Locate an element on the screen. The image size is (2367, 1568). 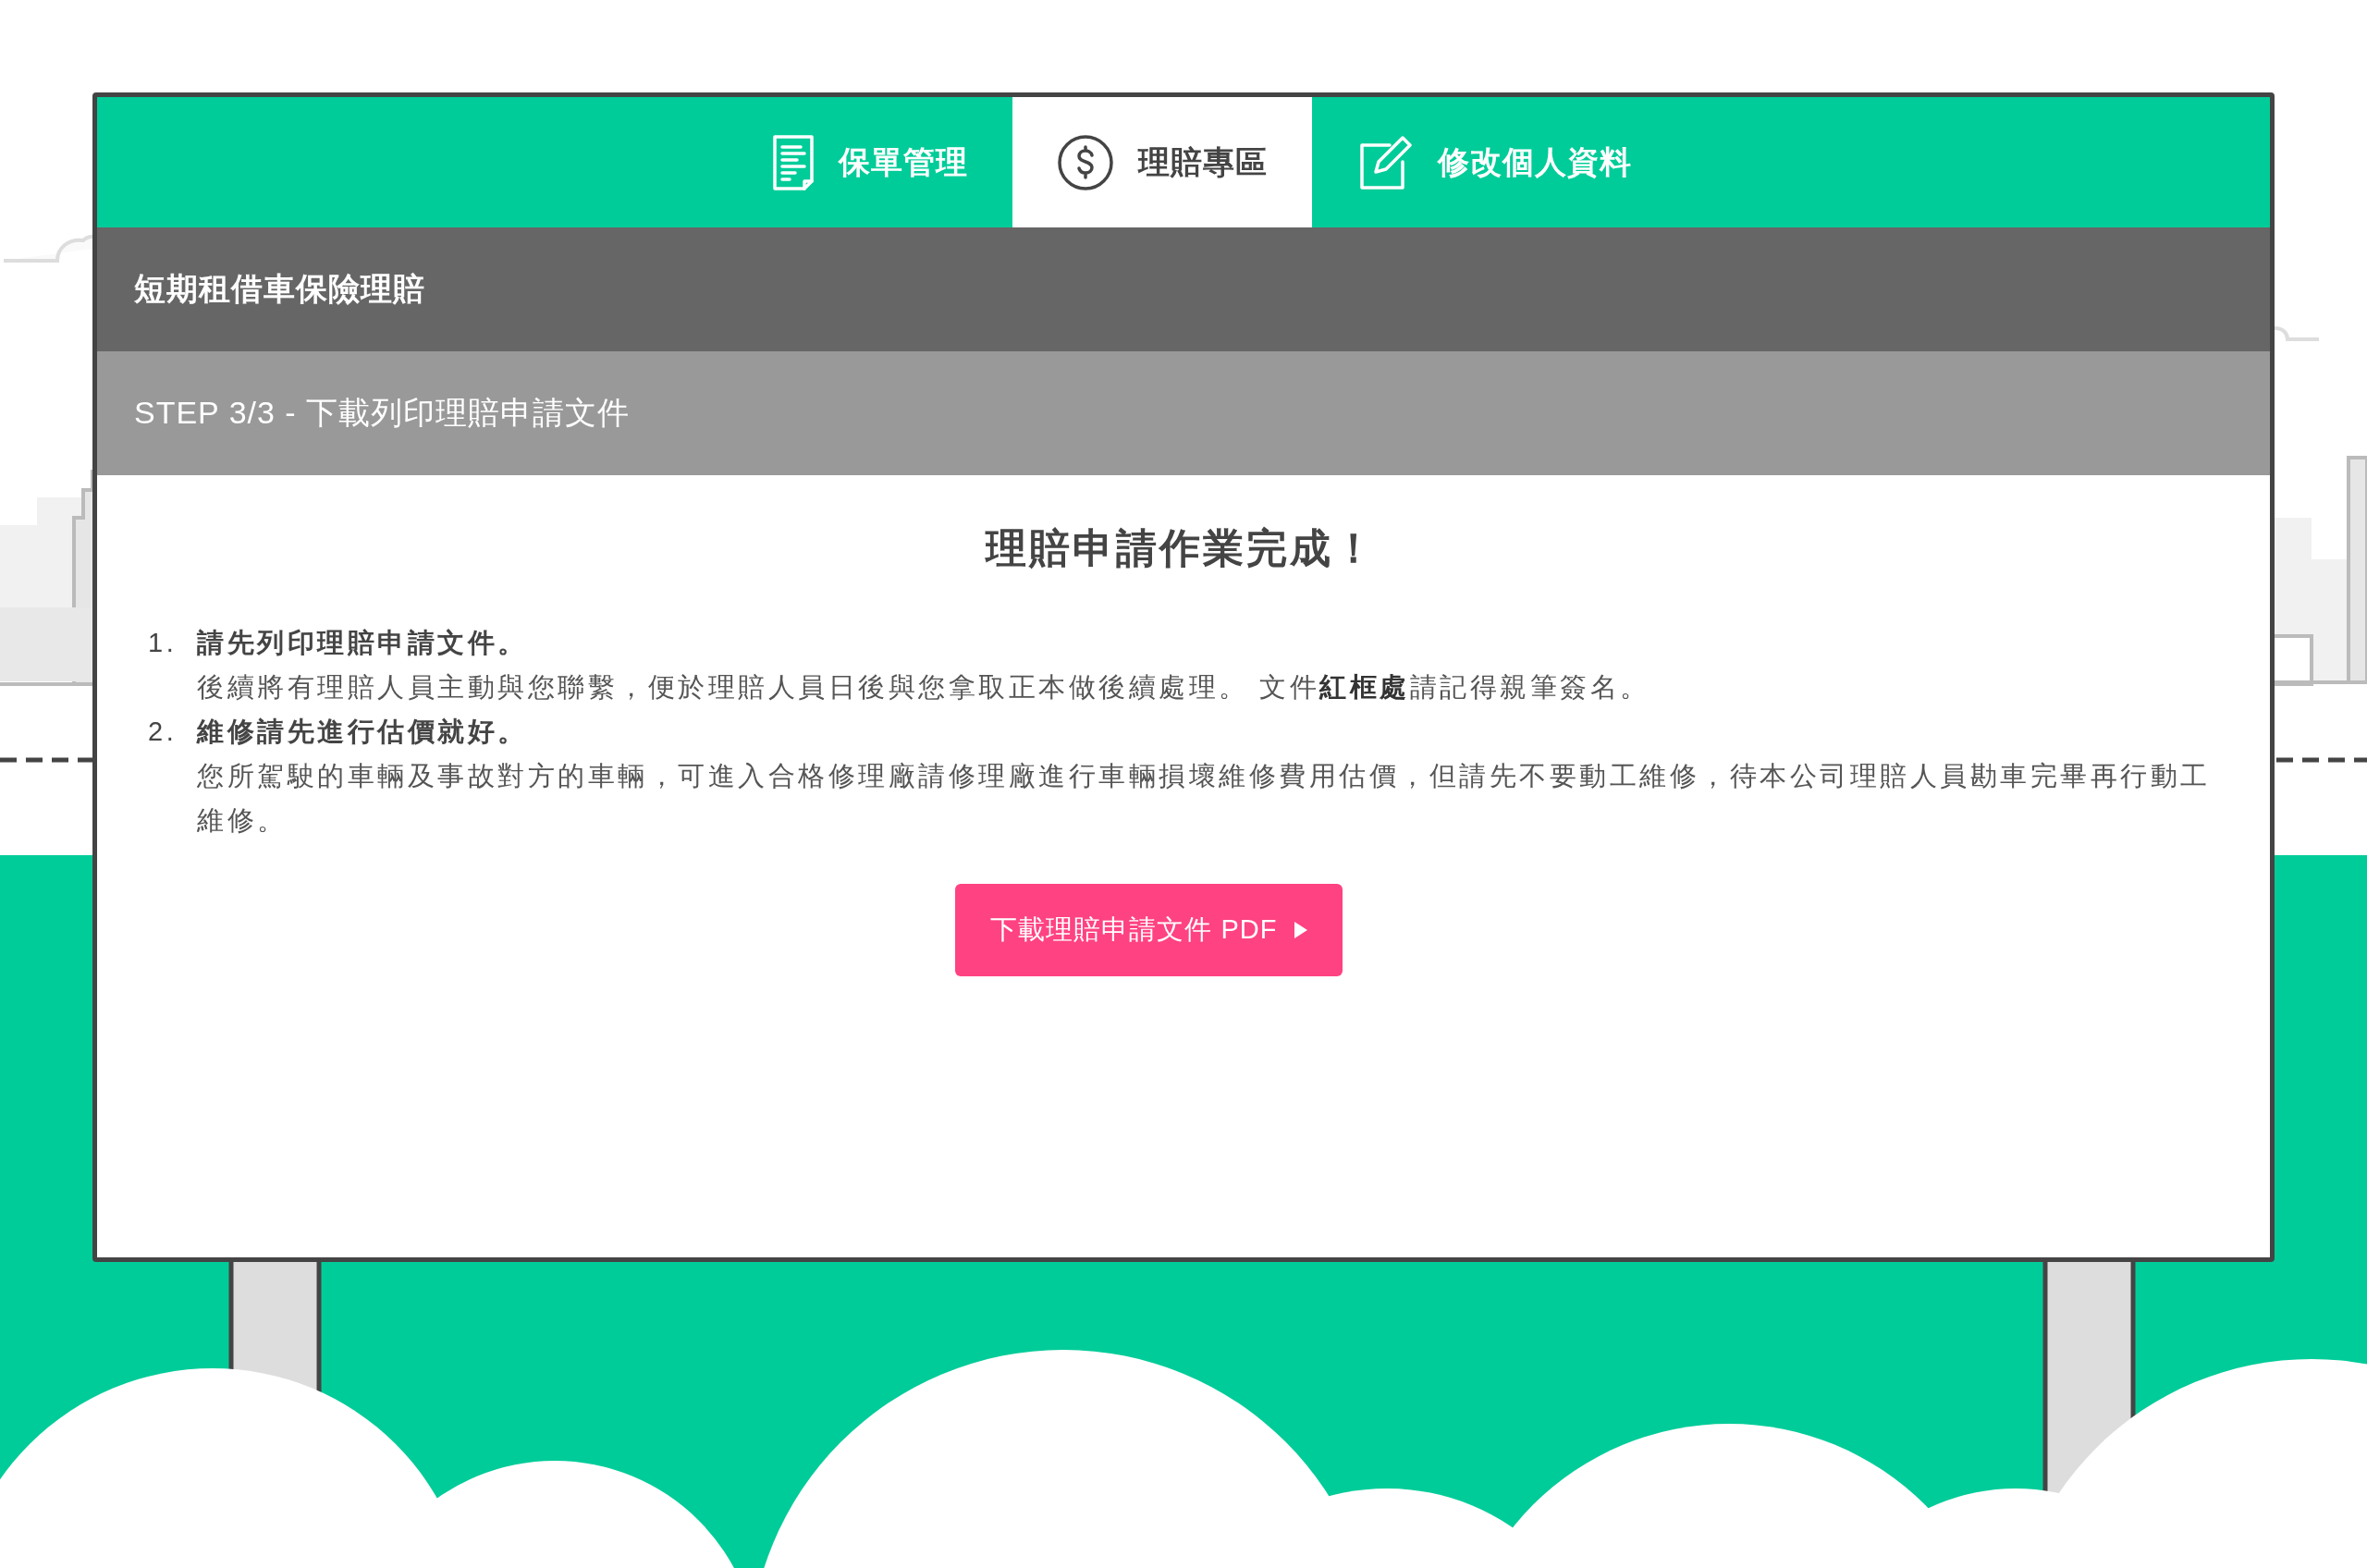
download-pdf-button: 下載理賠申請文件 PDF is located at coordinates (1149, 930).